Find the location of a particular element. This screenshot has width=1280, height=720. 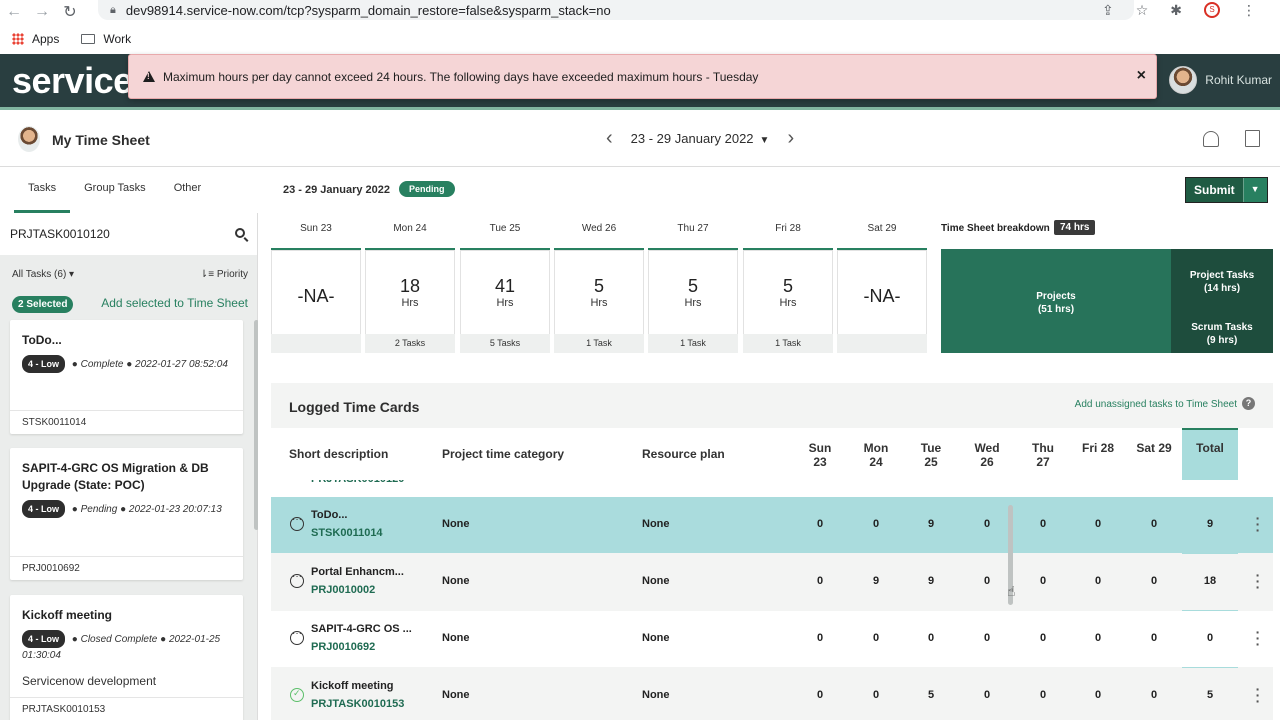

column-day: Sun 23 is located at coordinates (820, 455).